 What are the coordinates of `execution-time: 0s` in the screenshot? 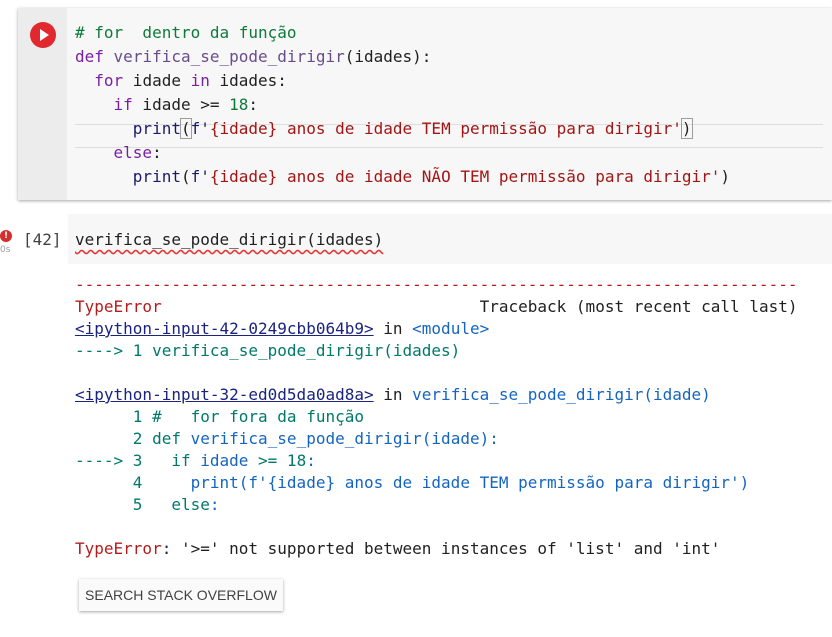 It's located at (5, 250).